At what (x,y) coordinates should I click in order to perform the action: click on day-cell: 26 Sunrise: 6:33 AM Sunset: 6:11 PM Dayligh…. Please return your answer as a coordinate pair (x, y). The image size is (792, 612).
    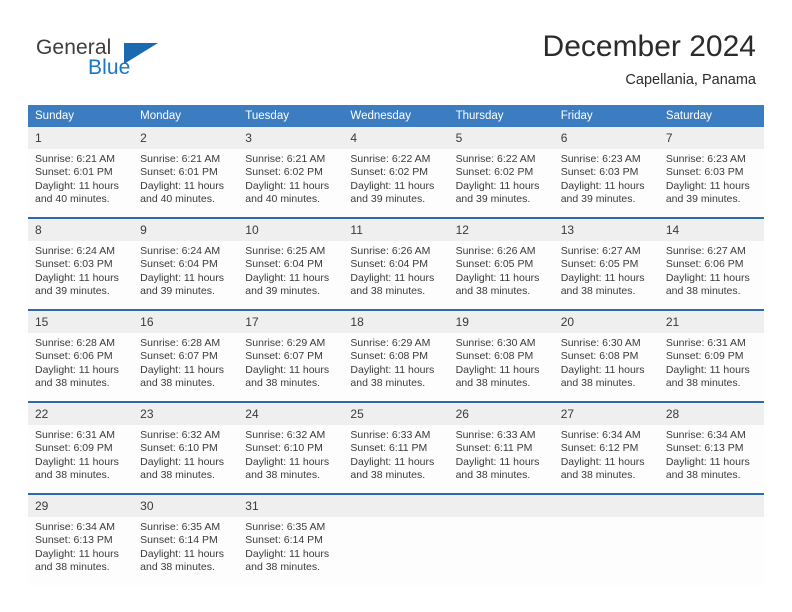
    Looking at the image, I should click on (501, 448).